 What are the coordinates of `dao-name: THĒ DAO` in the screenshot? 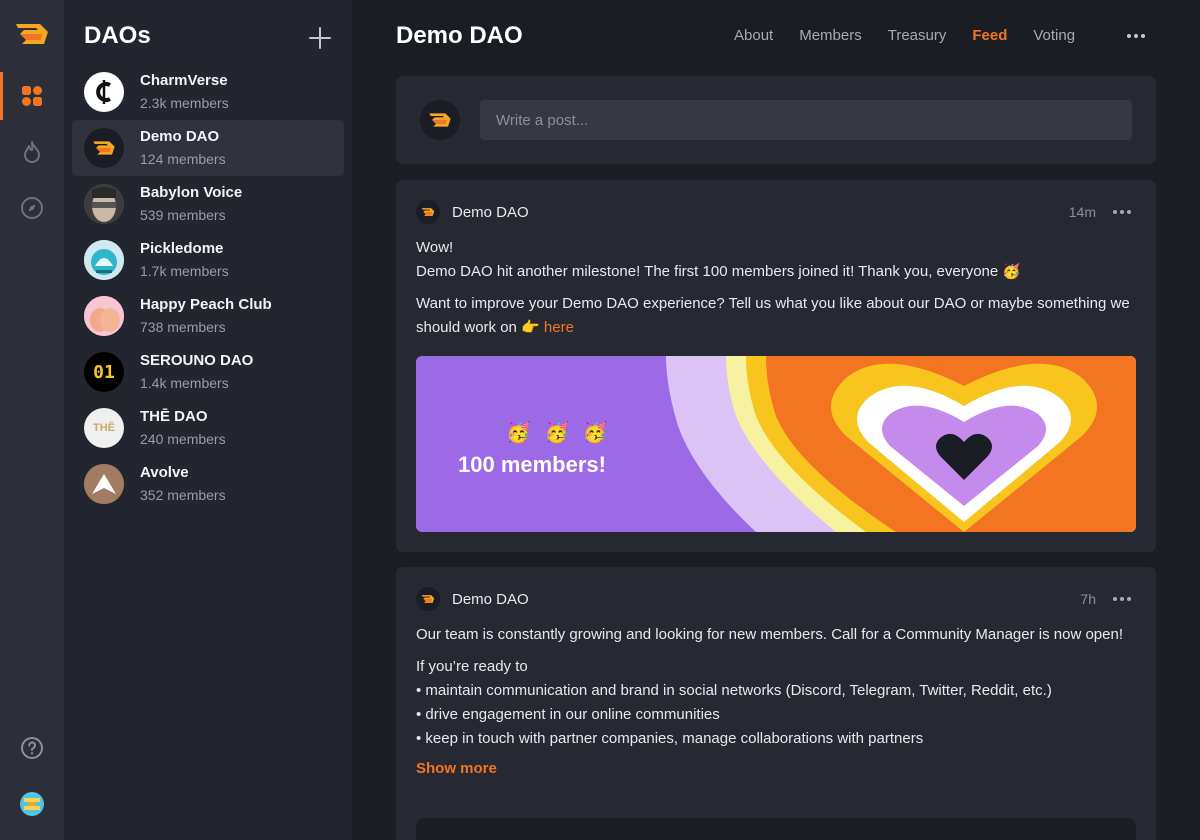 It's located at (174, 416).